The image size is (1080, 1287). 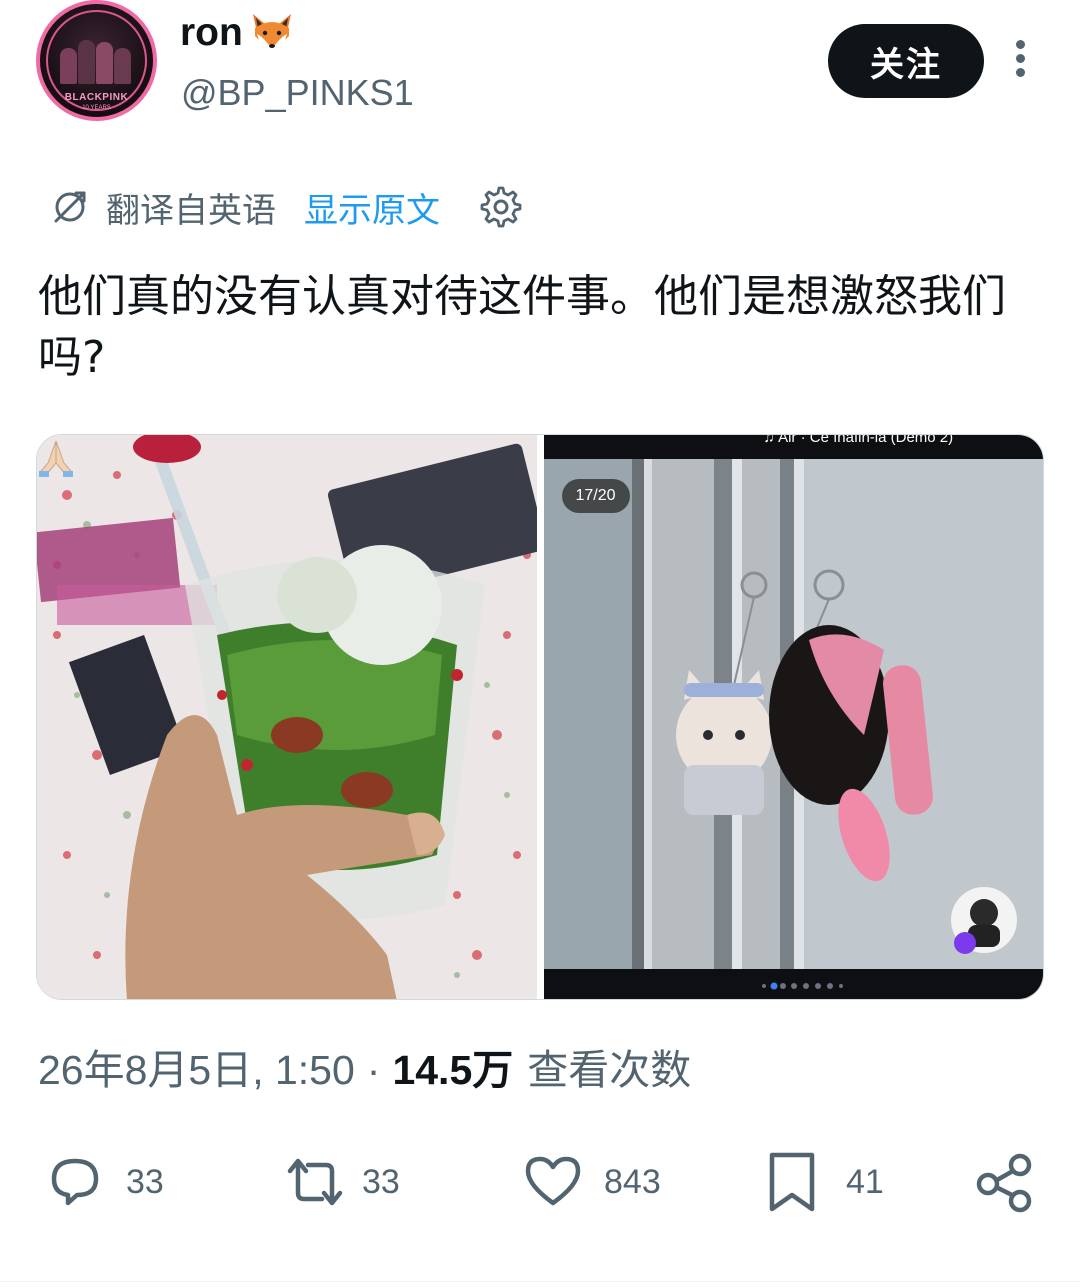 What do you see at coordinates (271, 32) in the screenshot?
I see `fox-emoji` at bounding box center [271, 32].